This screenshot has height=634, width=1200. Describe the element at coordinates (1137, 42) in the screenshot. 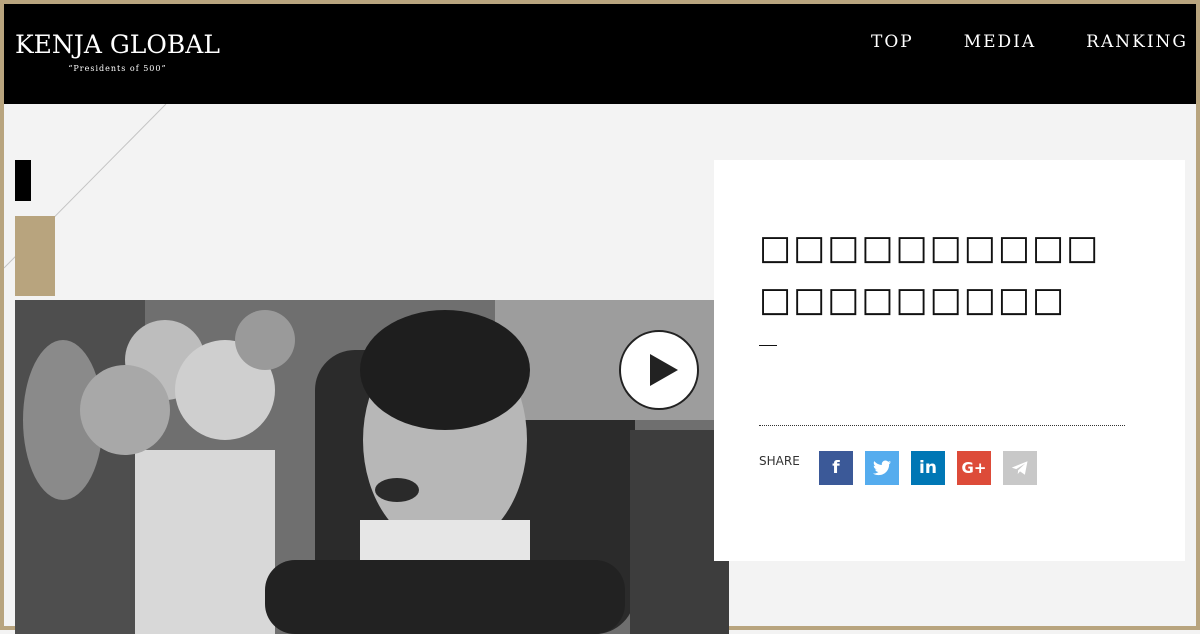

I see `nav-ranking: RANKING` at that location.